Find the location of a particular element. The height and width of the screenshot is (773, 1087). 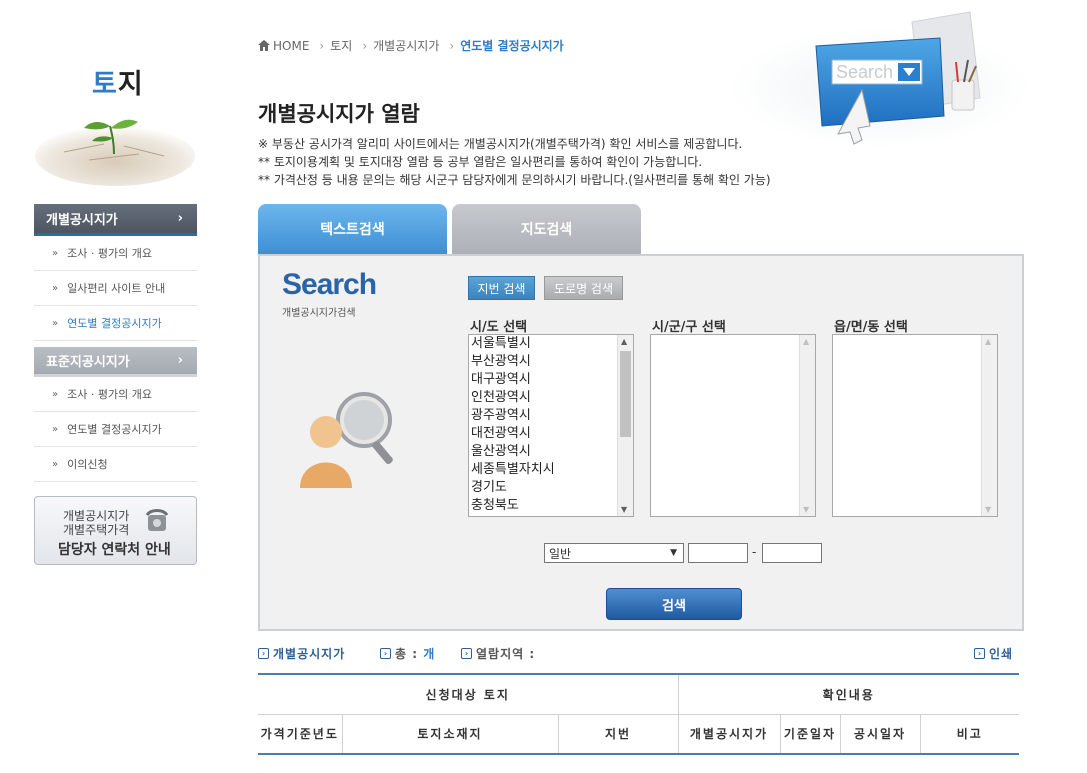

sidebar-item-label: 연도별 결정공시지가 is located at coordinates (114, 429).